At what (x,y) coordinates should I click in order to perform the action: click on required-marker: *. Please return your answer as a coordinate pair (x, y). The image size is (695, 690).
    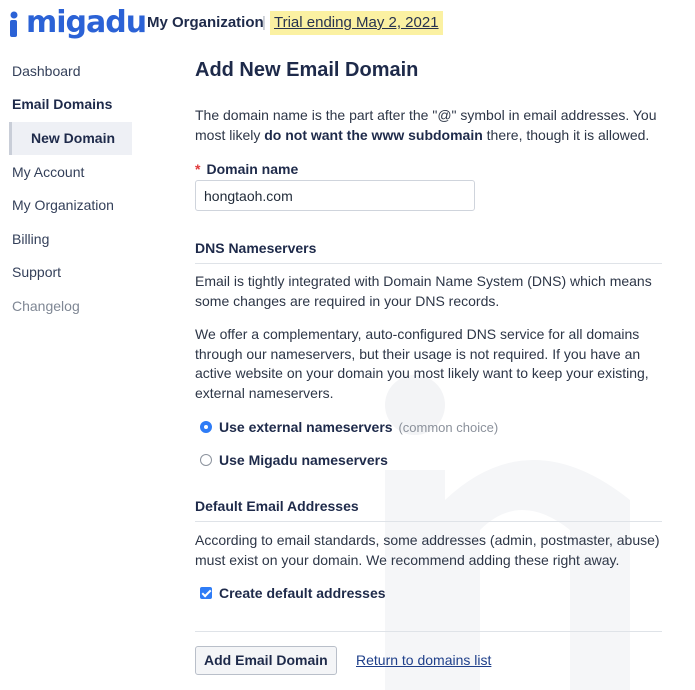
    Looking at the image, I should click on (198, 169).